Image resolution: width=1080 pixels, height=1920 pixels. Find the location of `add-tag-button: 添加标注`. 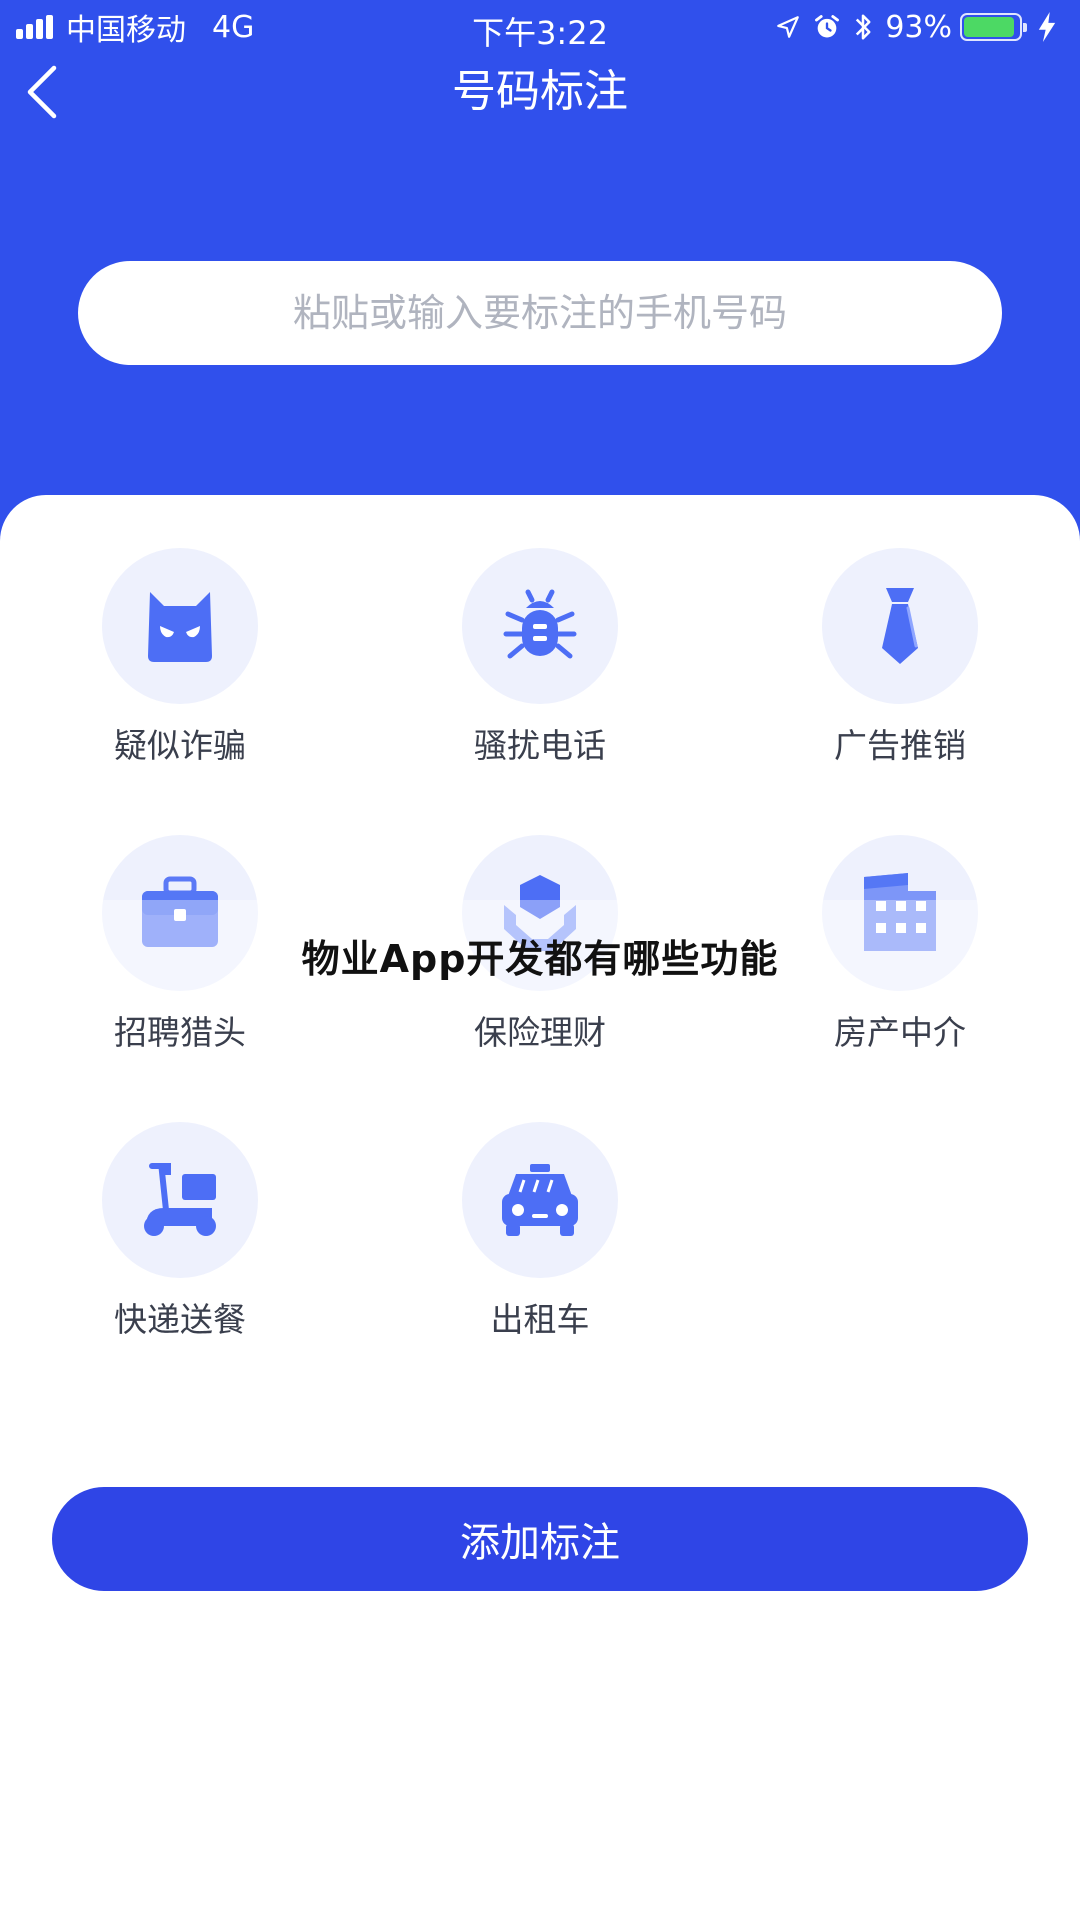

add-tag-button: 添加标注 is located at coordinates (540, 1539).